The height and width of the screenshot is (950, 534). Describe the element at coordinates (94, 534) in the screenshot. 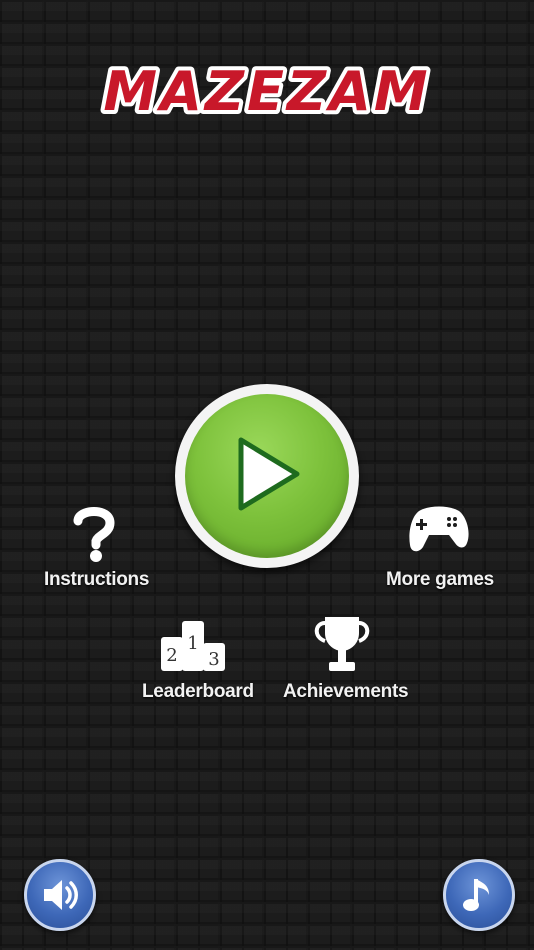

I see `question-mark-icon` at that location.